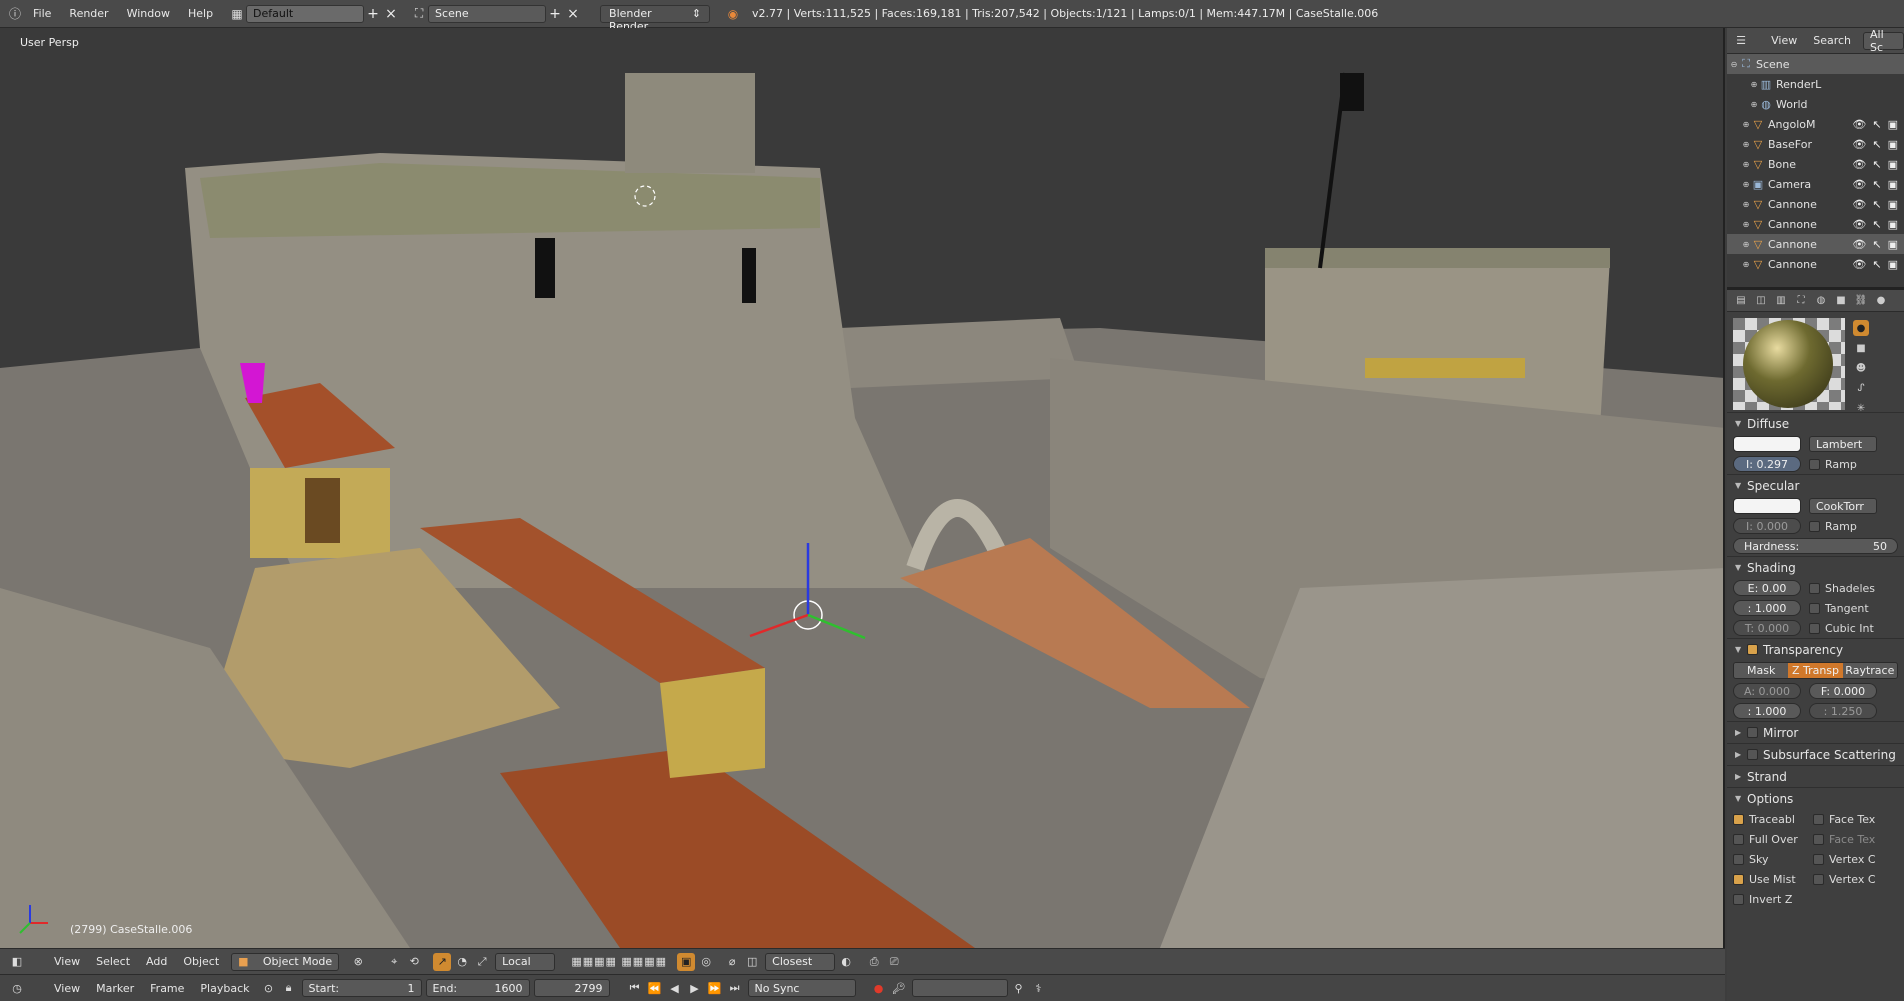  Describe the element at coordinates (1883, 41) in the screenshot. I see `outliner-display-dropdown: All Sc` at that location.